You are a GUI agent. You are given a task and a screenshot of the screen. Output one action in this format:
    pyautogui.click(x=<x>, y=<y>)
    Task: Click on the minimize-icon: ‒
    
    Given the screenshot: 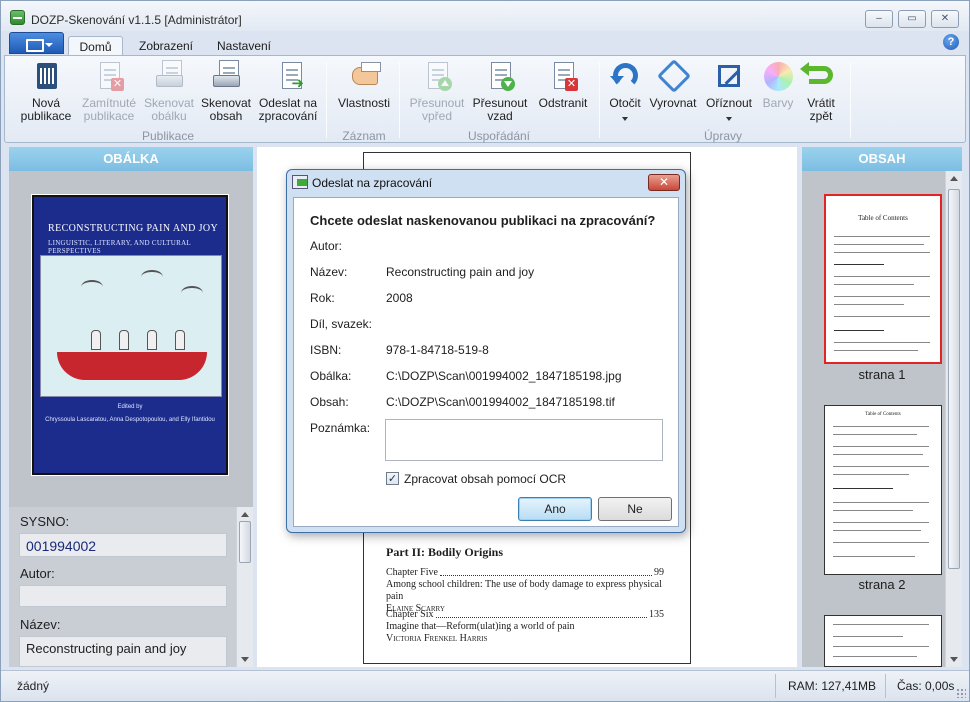 What is the action you would take?
    pyautogui.click(x=879, y=18)
    